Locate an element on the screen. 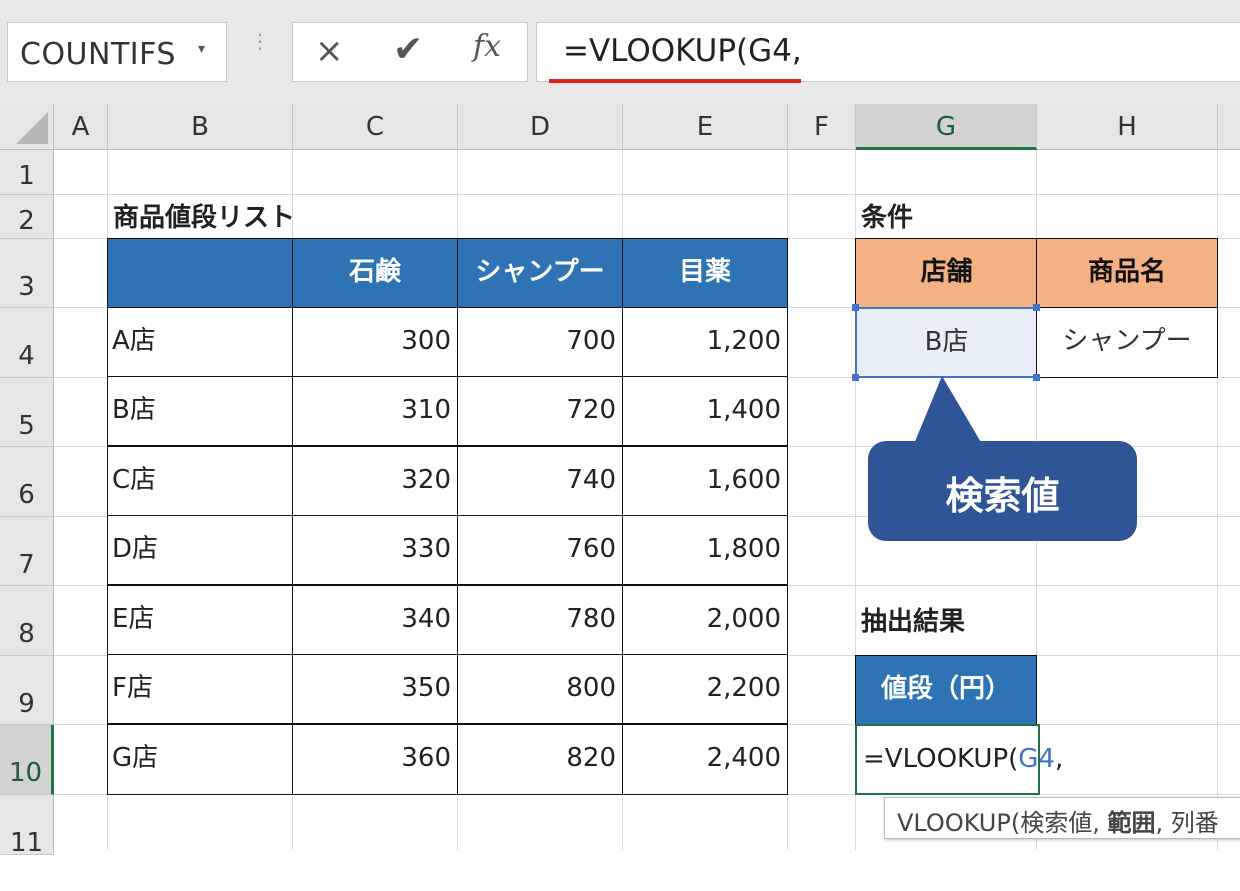  enter-icon: ✔ is located at coordinates (408, 49).